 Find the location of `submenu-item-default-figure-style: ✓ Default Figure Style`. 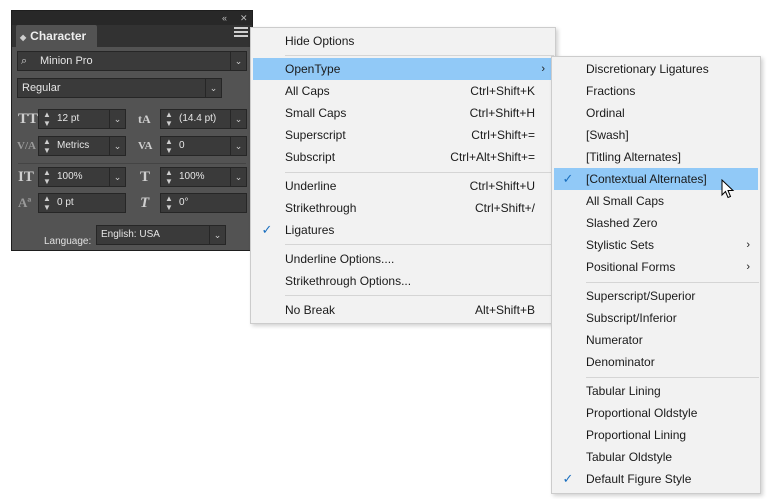

submenu-item-default-figure-style: ✓ Default Figure Style is located at coordinates (656, 479).